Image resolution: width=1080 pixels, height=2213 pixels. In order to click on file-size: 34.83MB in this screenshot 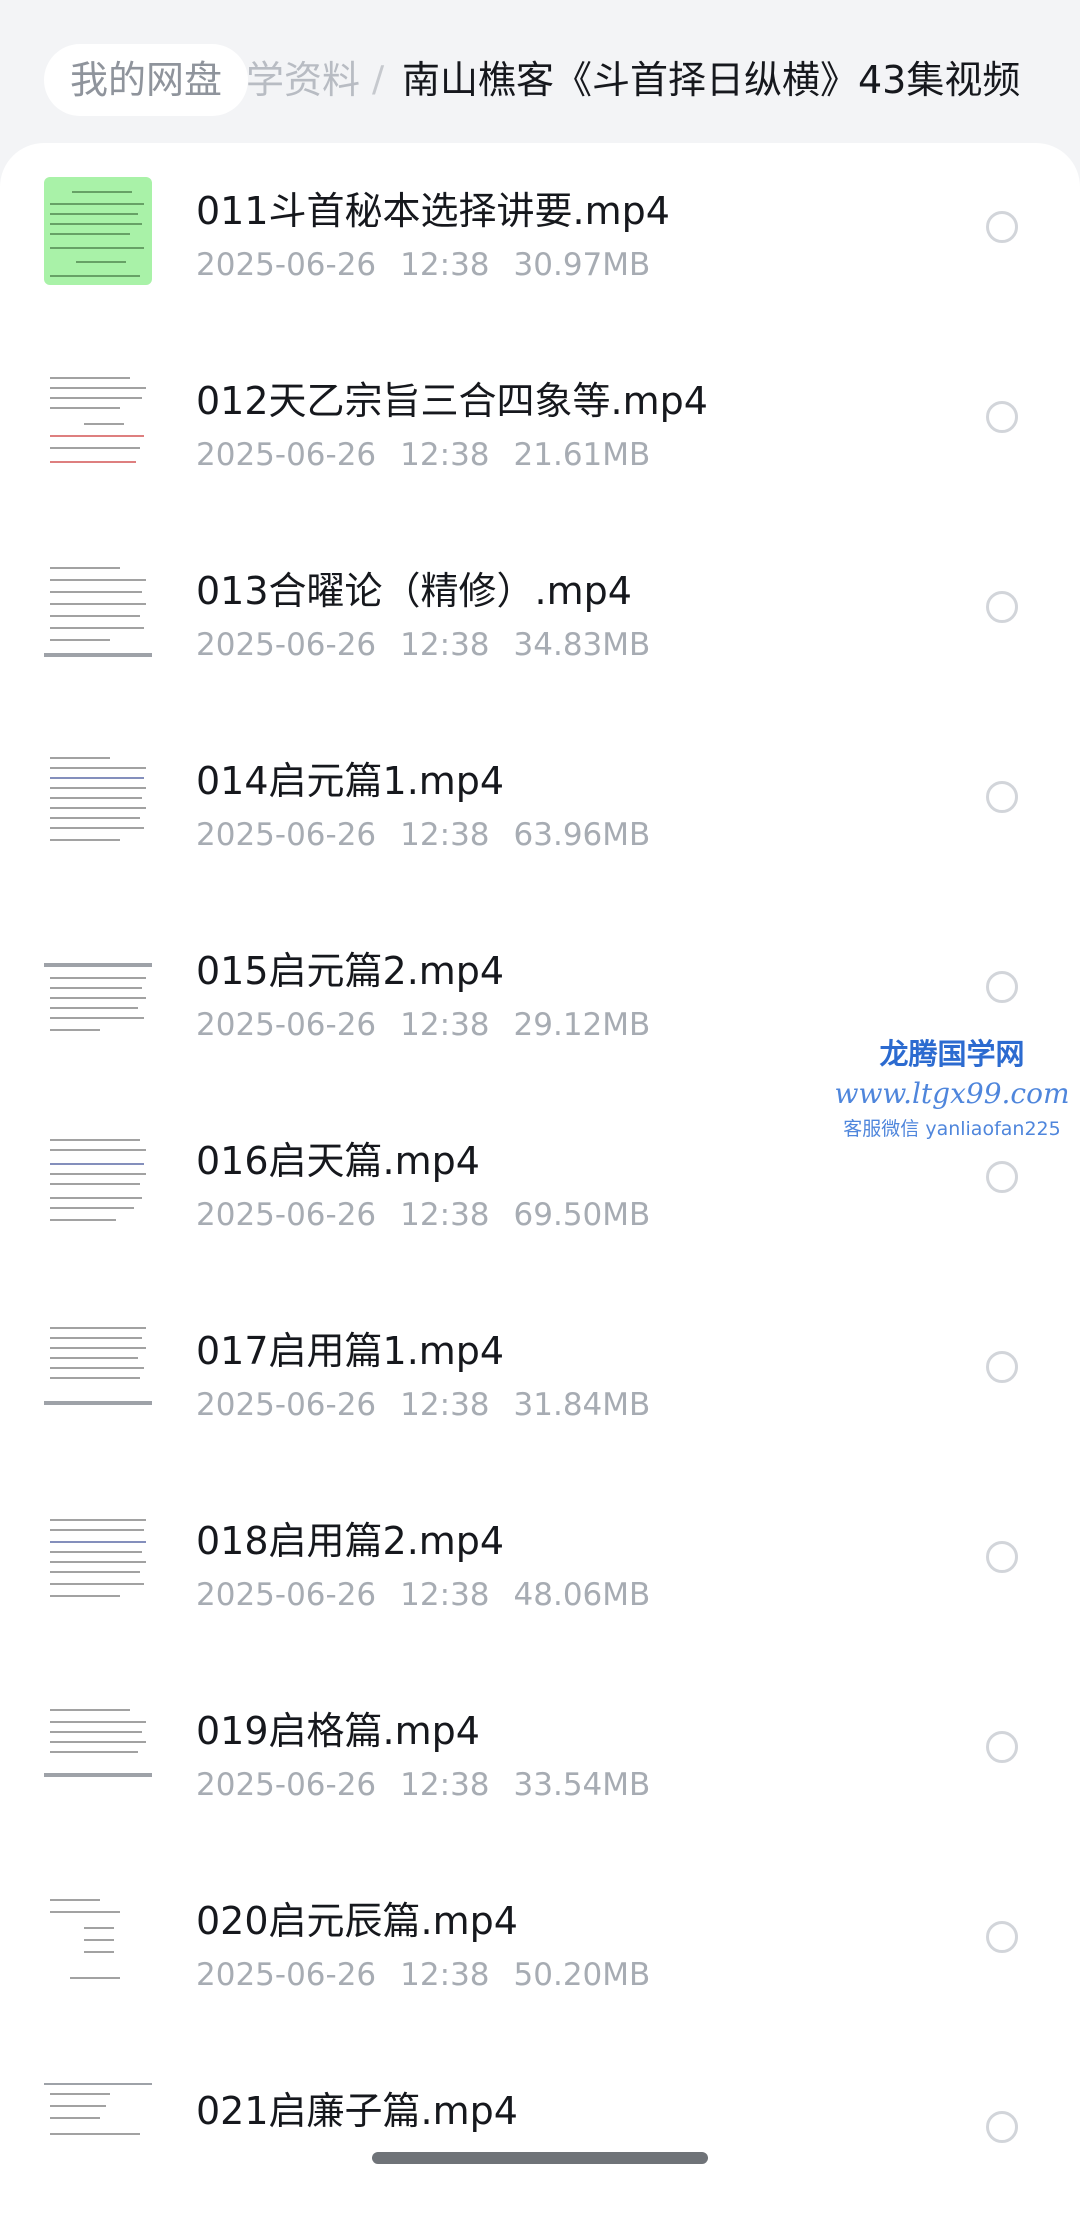, I will do `click(582, 645)`.